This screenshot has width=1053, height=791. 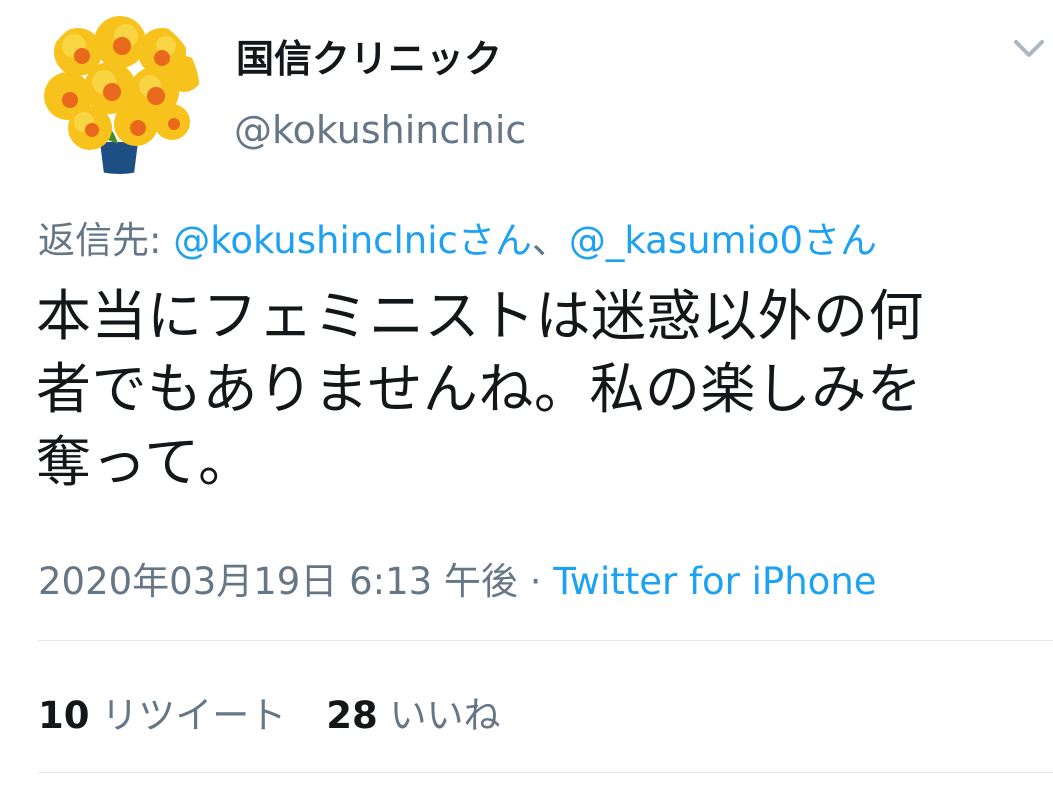 I want to click on reply-prefix: 返信先:, so click(x=106, y=240).